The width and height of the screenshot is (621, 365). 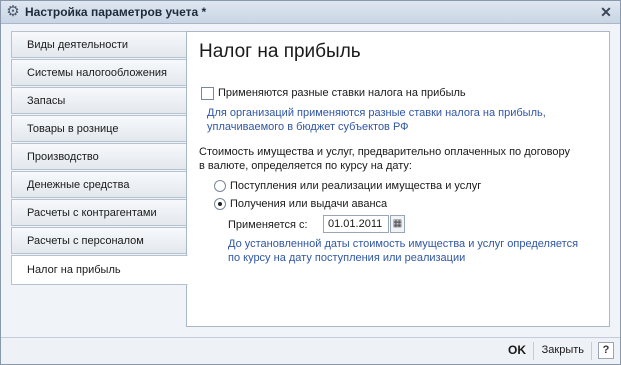 I want to click on tab-inventory: Запасы, so click(x=99, y=100).